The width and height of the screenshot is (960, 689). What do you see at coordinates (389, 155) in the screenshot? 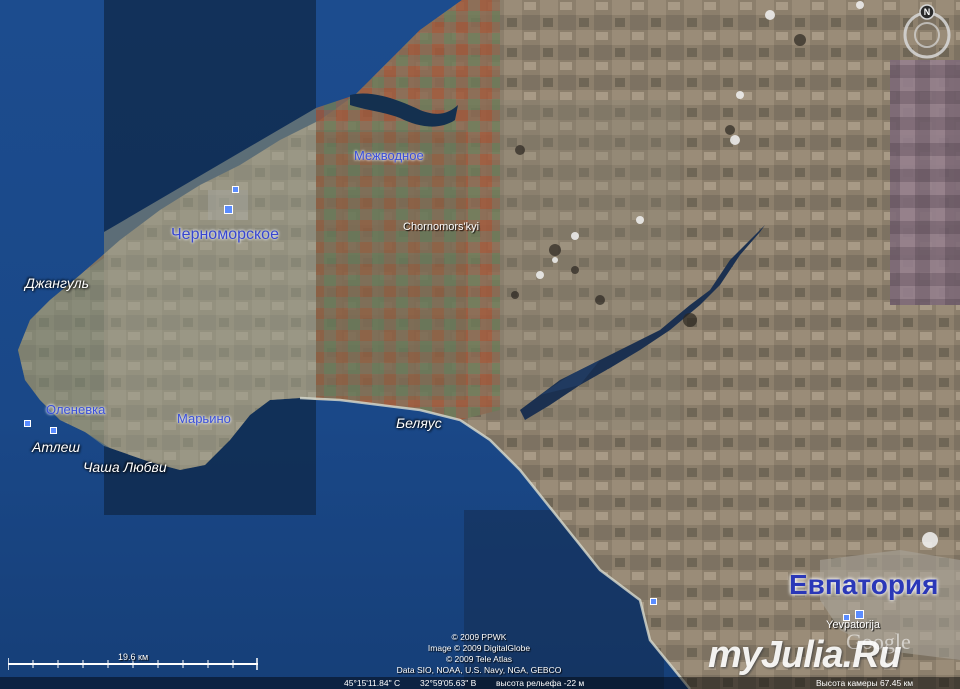
I see `label-mezhvodnoe: Межводное` at bounding box center [389, 155].